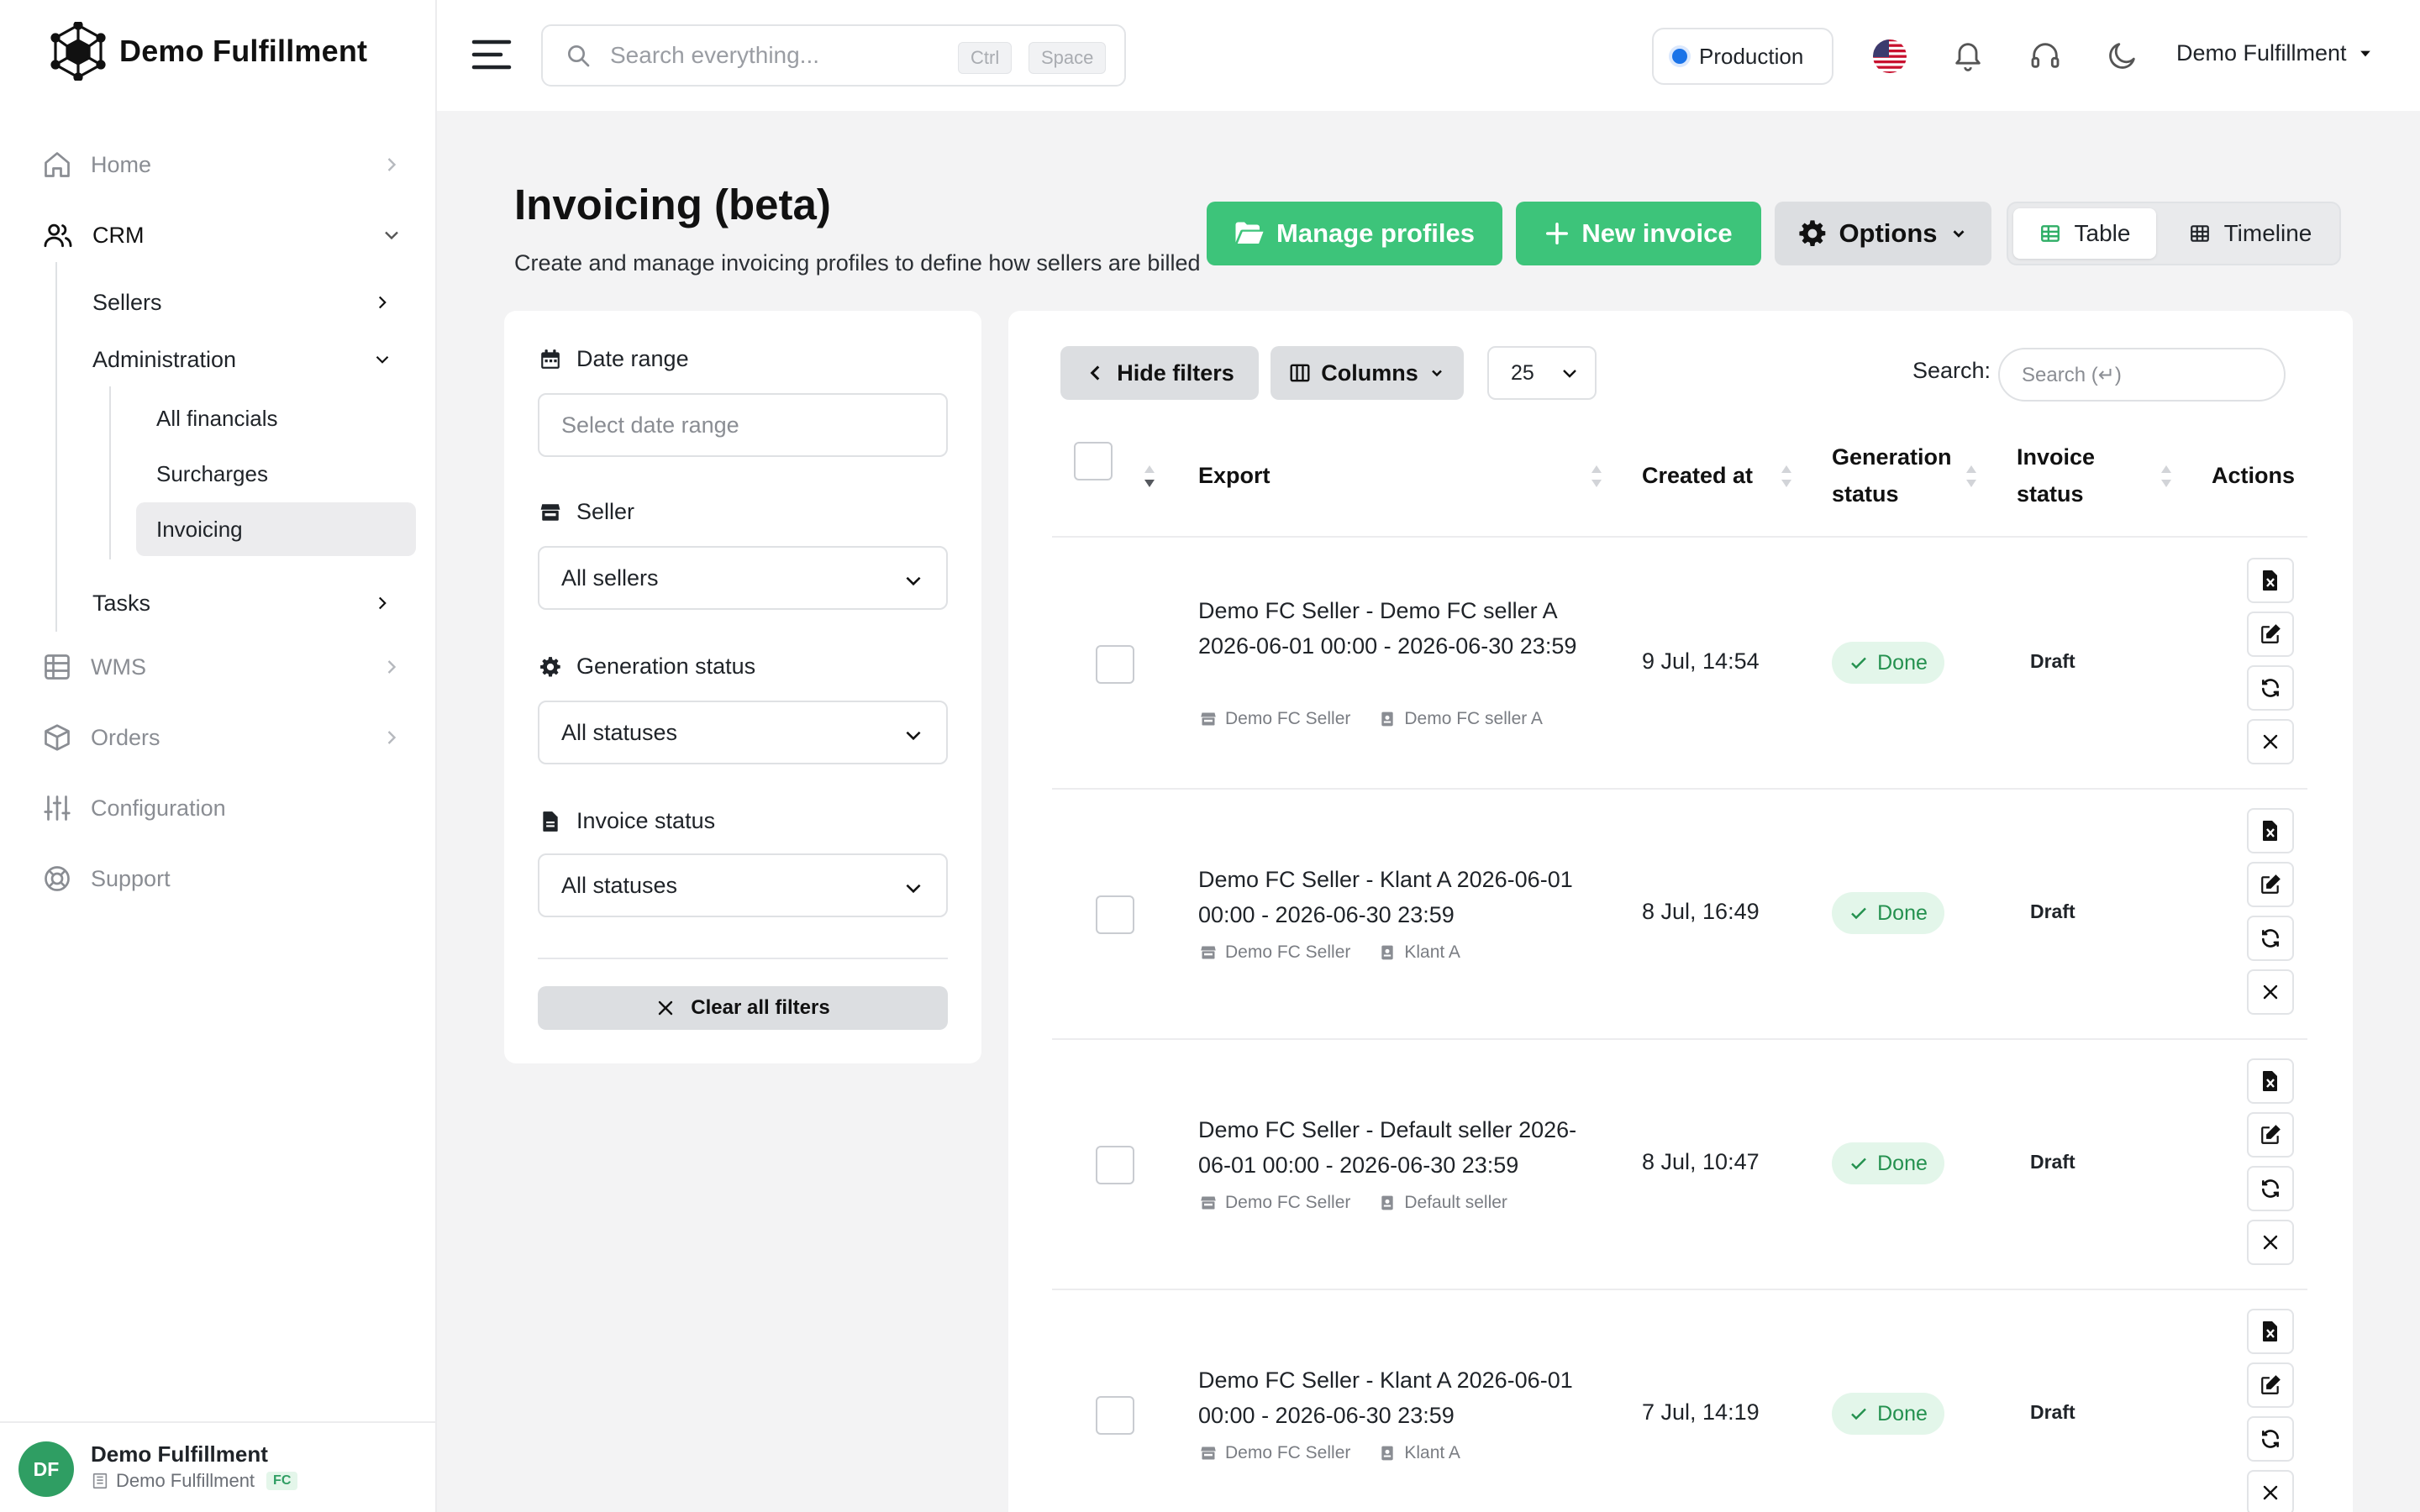 Image resolution: width=2420 pixels, height=1512 pixels. Describe the element at coordinates (1093, 461) in the screenshot. I see `select-all-checkbox` at that location.